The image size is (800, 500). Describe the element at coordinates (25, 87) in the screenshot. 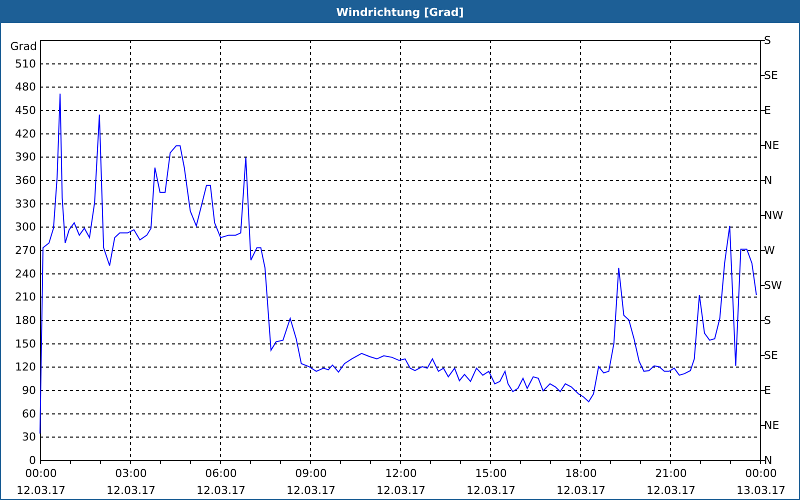

I see `y-tick-label: 480` at that location.